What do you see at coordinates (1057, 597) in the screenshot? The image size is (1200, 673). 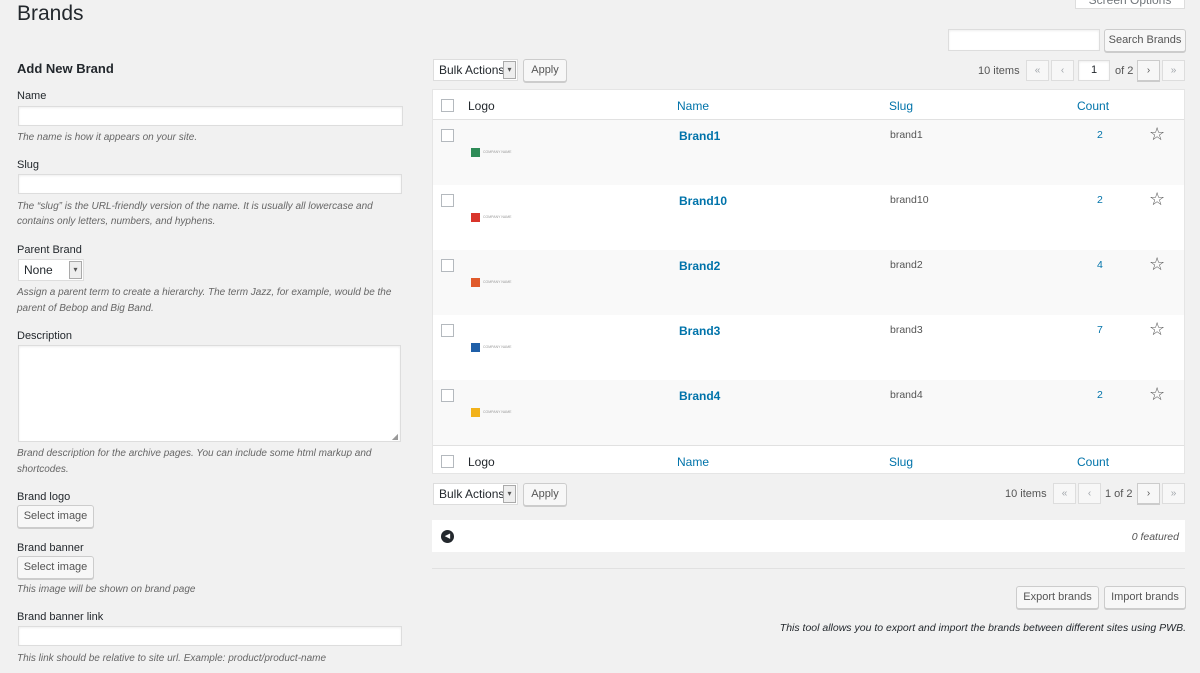 I see `export-brands-button: Export brands` at bounding box center [1057, 597].